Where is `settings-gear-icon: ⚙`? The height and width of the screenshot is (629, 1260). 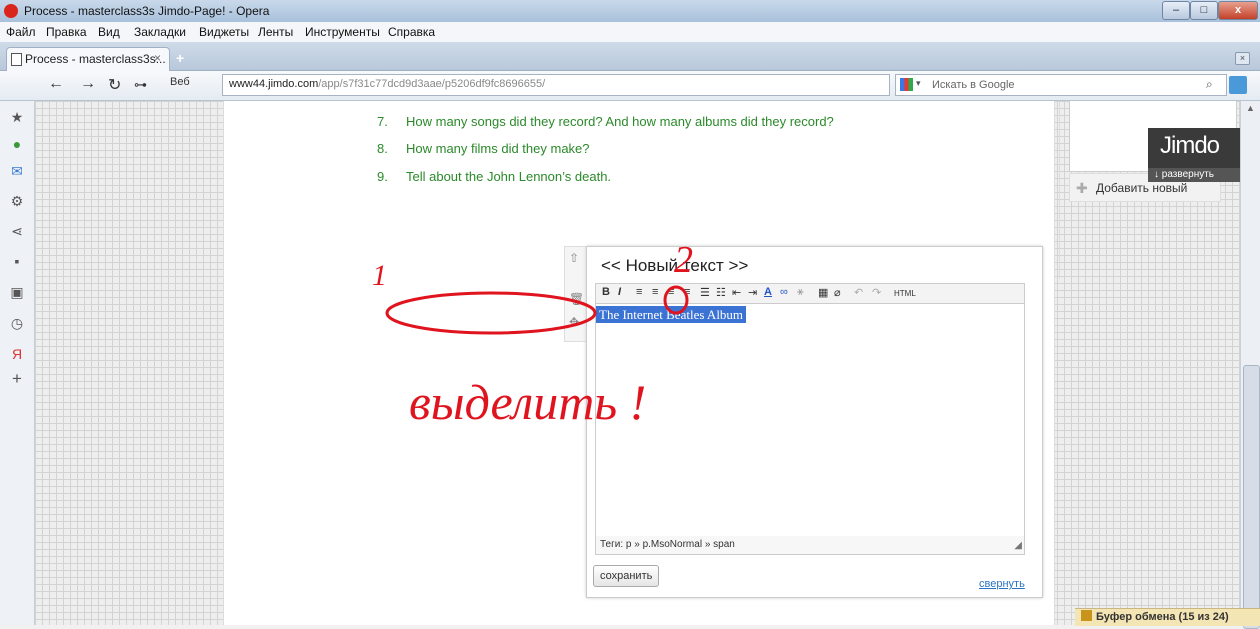 settings-gear-icon: ⚙ is located at coordinates (17, 201).